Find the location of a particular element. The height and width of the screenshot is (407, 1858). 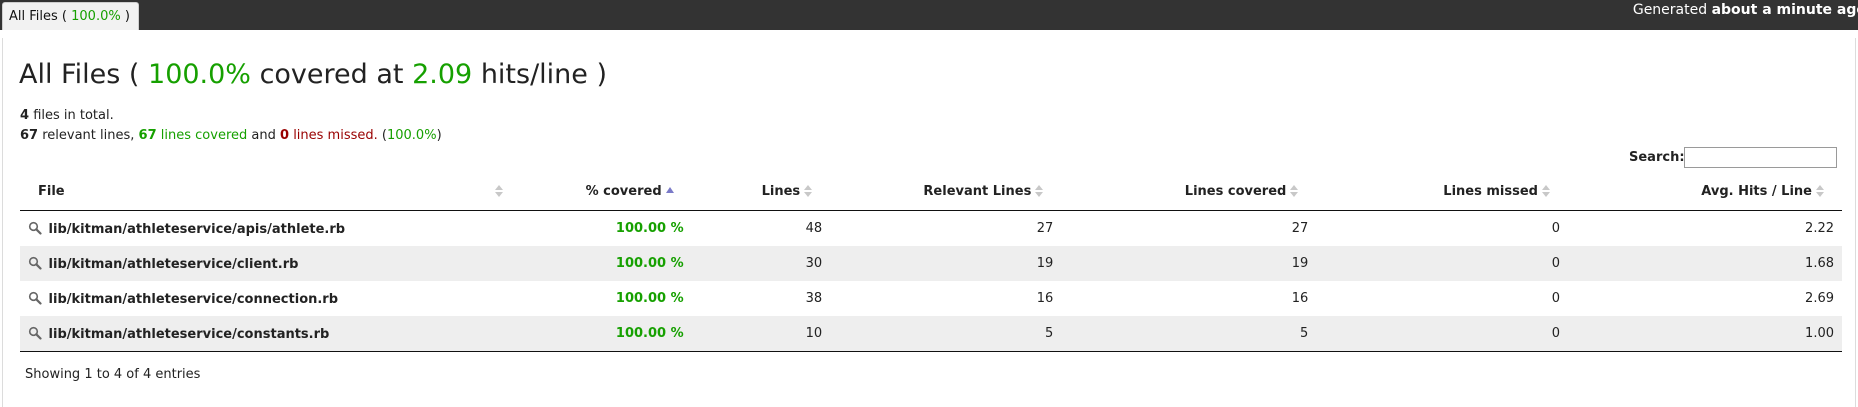

lines-covered-cell: 19 is located at coordinates (1189, 263).